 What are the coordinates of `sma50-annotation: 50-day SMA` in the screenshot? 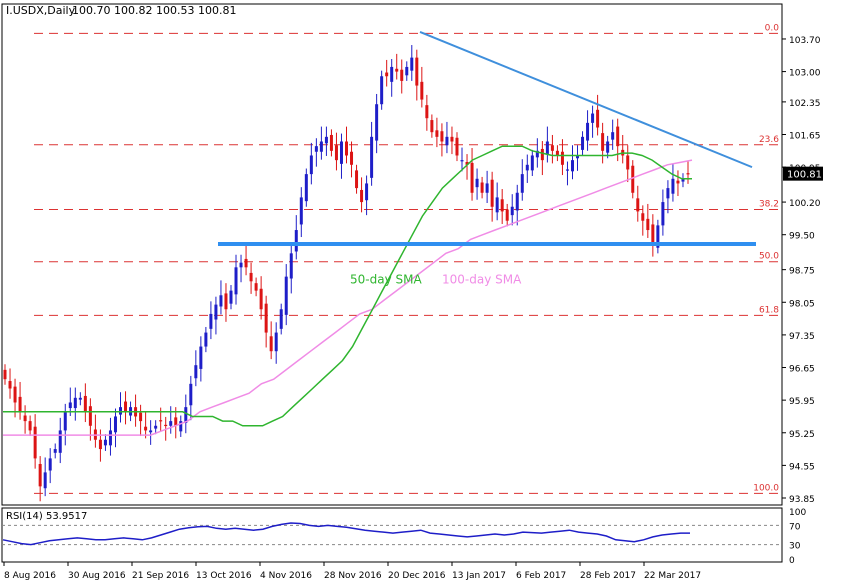 It's located at (386, 280).